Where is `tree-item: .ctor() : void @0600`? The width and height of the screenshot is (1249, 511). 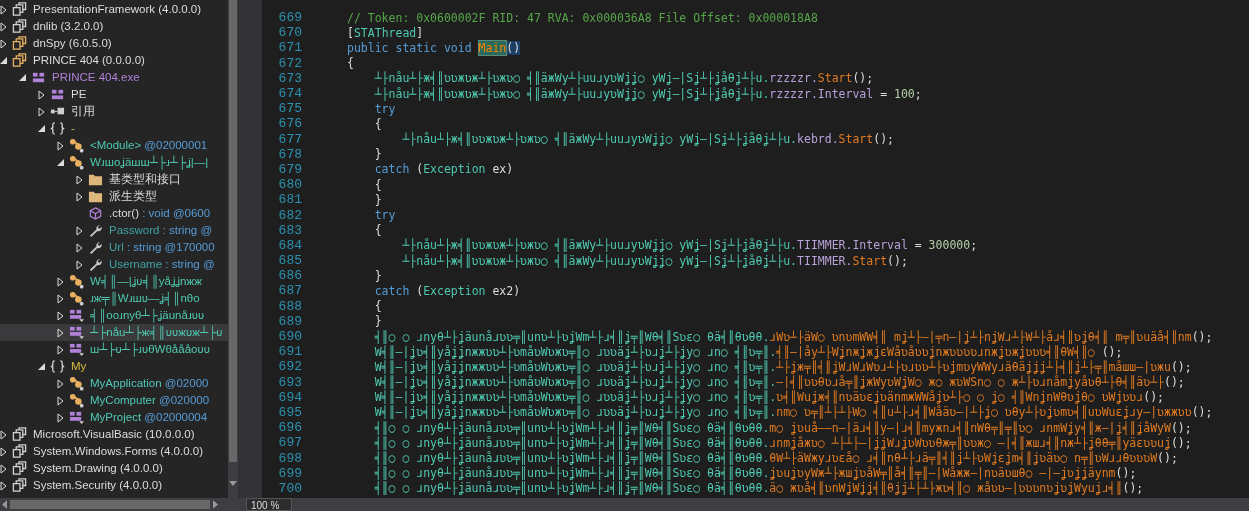
tree-item: .ctor() : void @0600 is located at coordinates (114, 213).